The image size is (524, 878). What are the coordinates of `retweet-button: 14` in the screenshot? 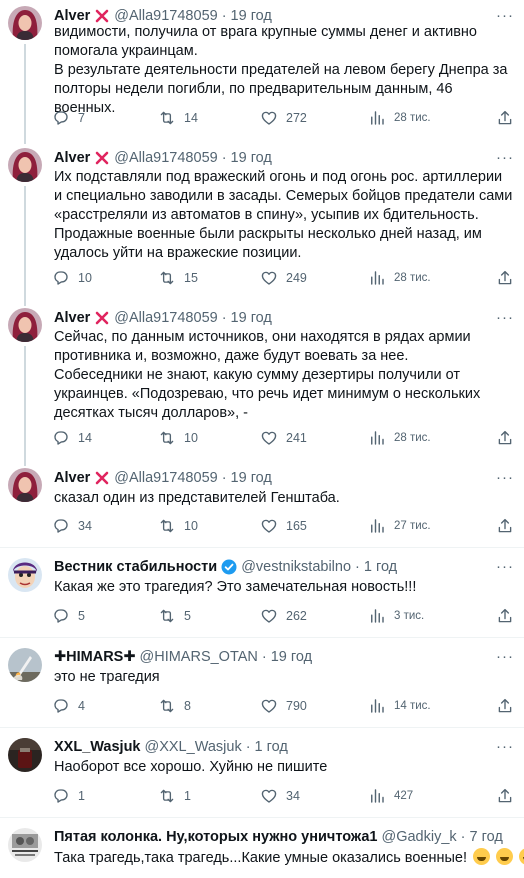 It's located at (178, 118).